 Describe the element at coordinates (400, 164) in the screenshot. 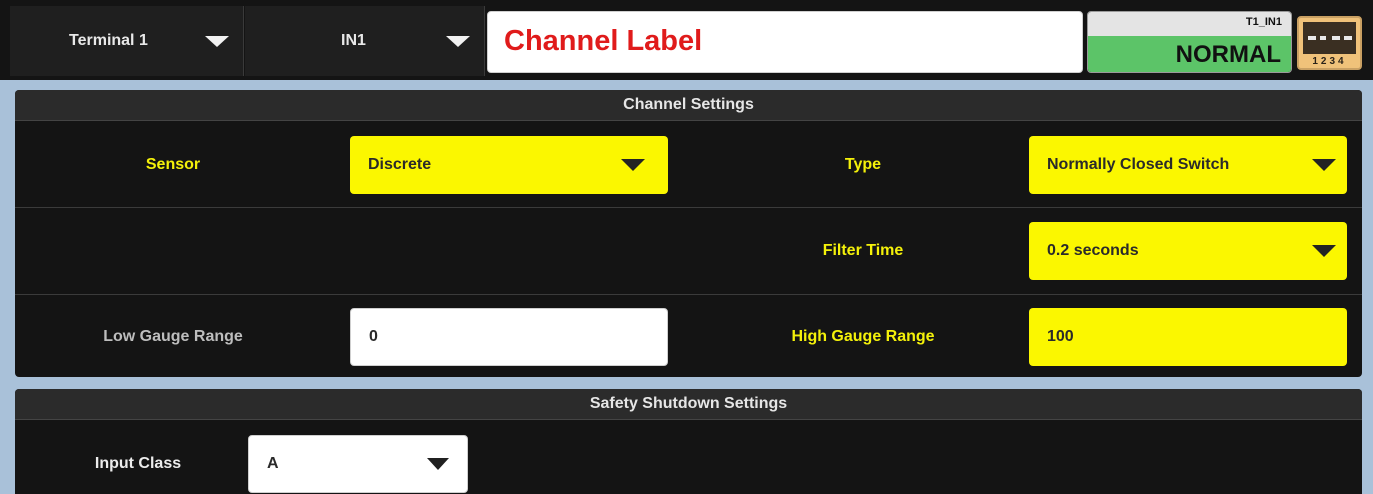

I see `sensor-value: Discrete` at that location.